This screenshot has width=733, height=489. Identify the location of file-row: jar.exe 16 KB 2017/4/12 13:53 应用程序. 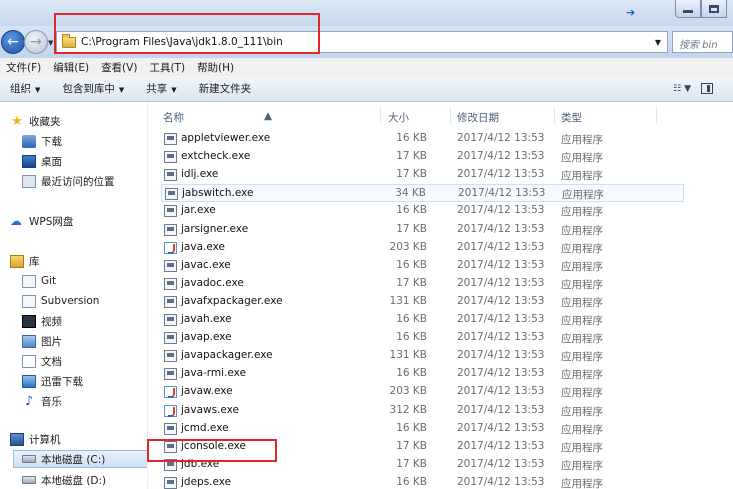
(422, 211).